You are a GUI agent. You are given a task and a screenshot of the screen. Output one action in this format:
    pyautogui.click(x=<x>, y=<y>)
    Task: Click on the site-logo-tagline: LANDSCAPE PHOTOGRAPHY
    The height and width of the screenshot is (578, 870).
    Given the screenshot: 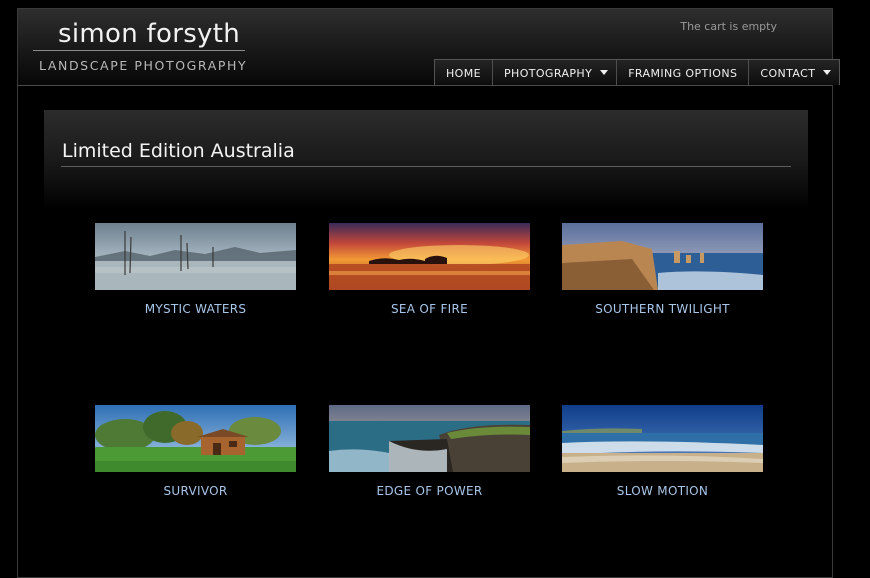 What is the action you would take?
    pyautogui.click(x=143, y=65)
    